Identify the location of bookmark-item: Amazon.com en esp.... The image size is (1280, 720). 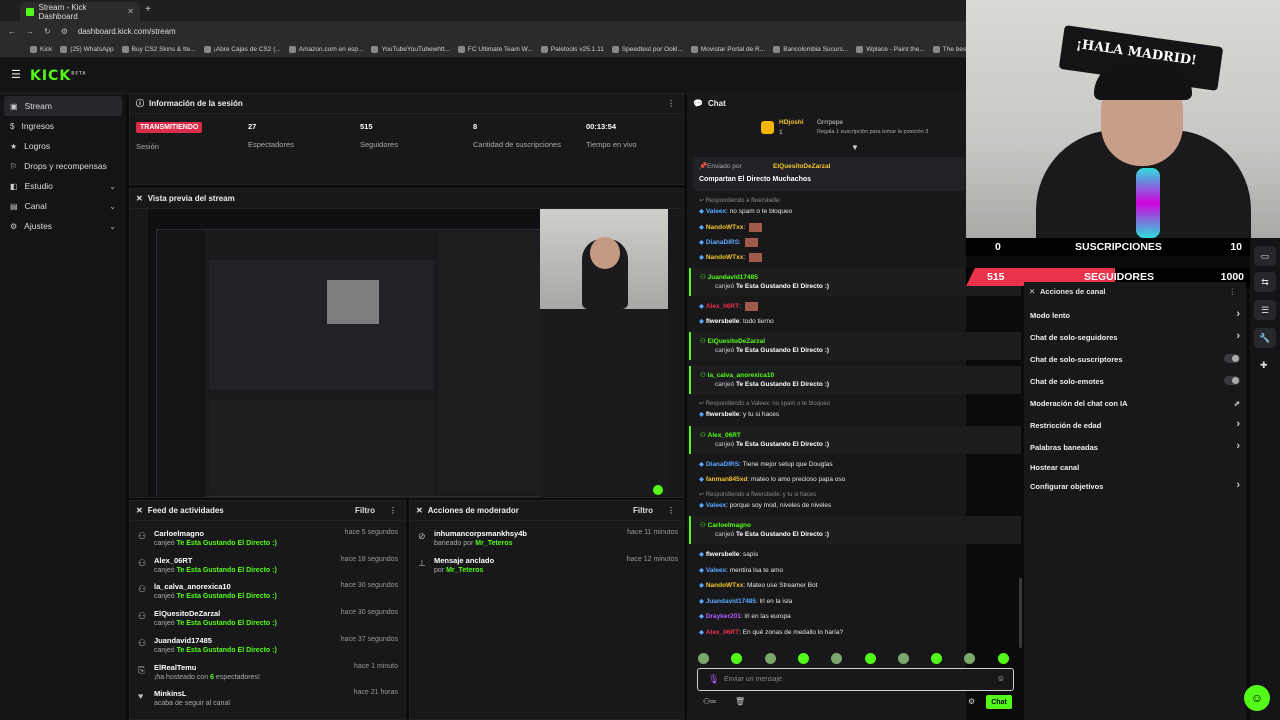
(325, 49).